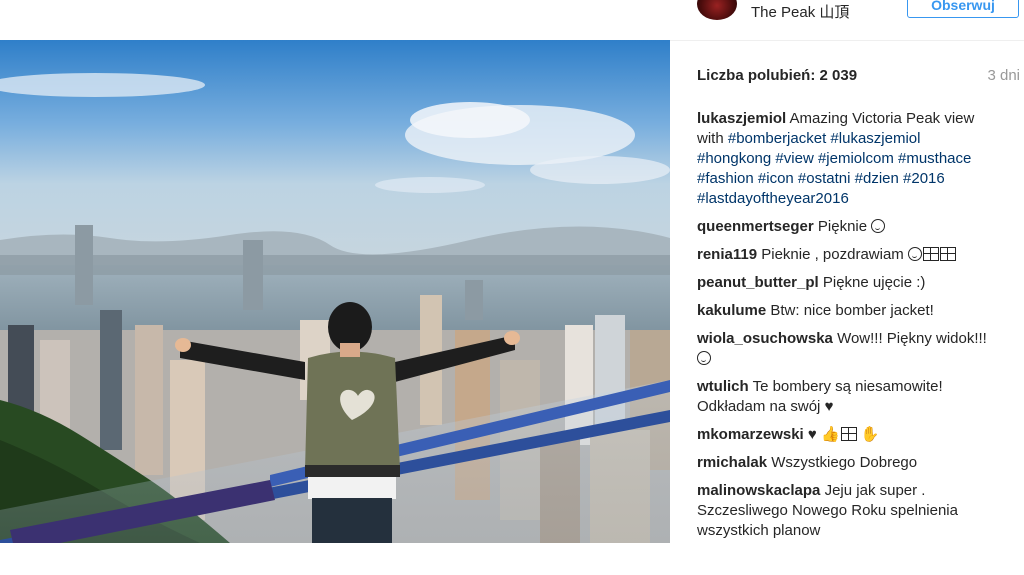  Describe the element at coordinates (776, 178) in the screenshot. I see `hashtag: #icon` at that location.